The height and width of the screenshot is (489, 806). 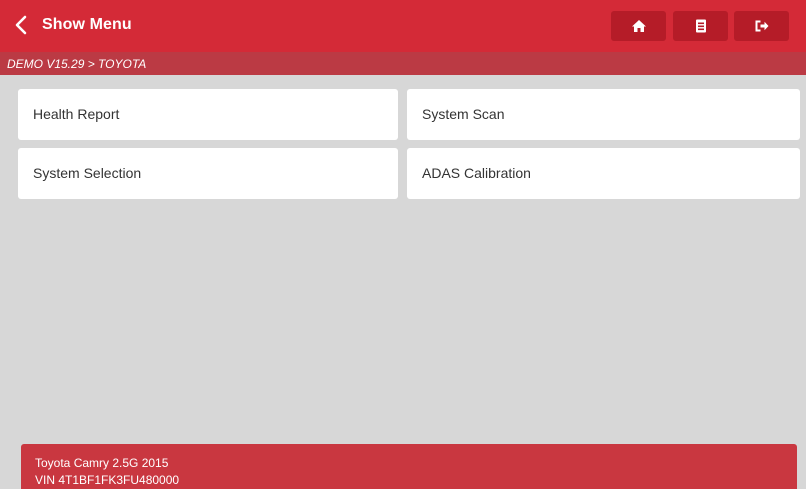 What do you see at coordinates (208, 173) in the screenshot?
I see `menu-item-system-selection: System Selection` at bounding box center [208, 173].